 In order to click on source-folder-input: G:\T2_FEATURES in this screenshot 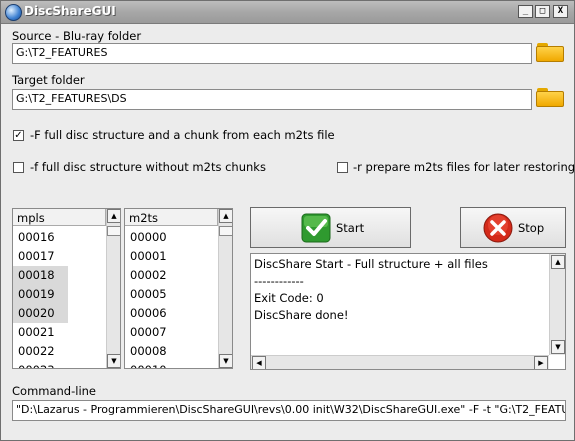, I will do `click(272, 53)`.